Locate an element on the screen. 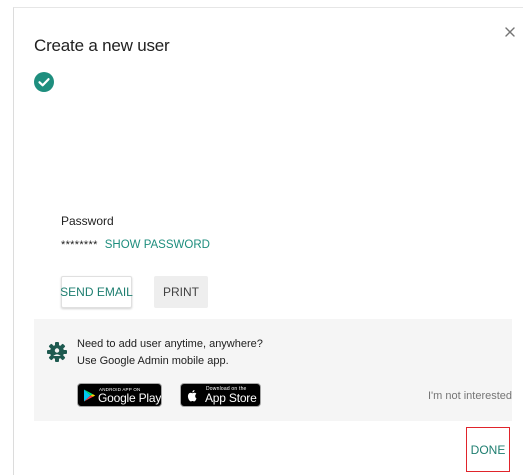  password-label: Password is located at coordinates (87, 221).